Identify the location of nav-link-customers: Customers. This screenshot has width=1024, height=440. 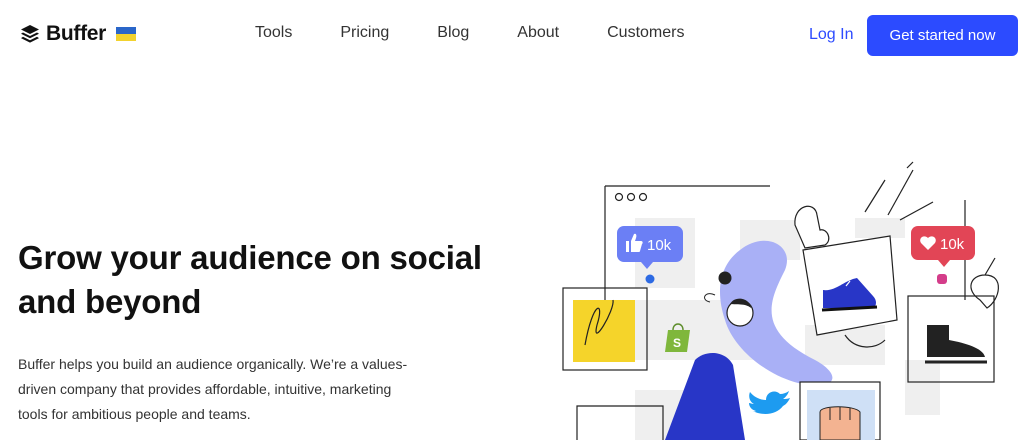
(645, 33).